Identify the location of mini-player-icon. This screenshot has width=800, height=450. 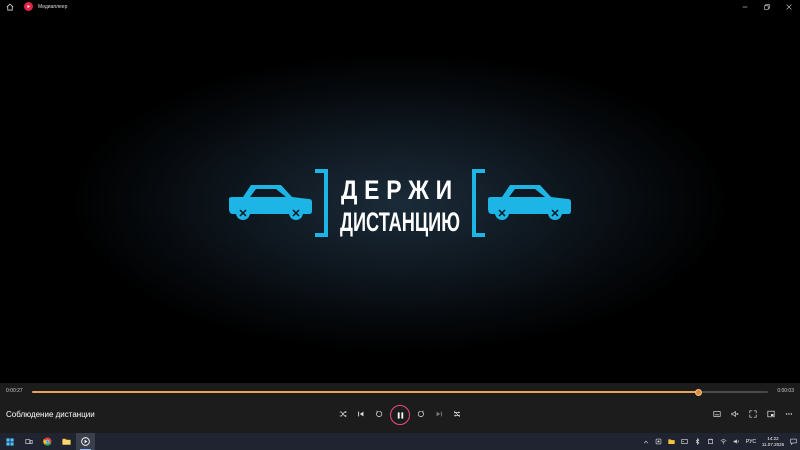
(771, 414).